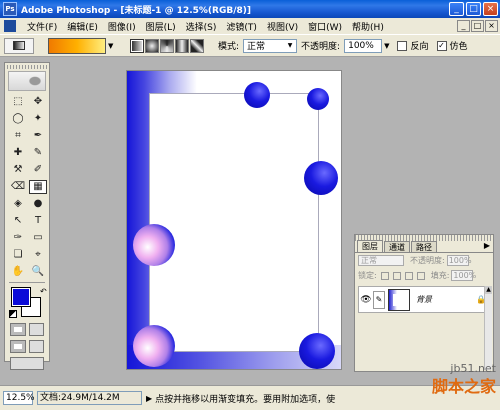 The width and height of the screenshot is (500, 410). What do you see at coordinates (488, 328) in the screenshot?
I see `layers-scrollbar: ▲` at bounding box center [488, 328].